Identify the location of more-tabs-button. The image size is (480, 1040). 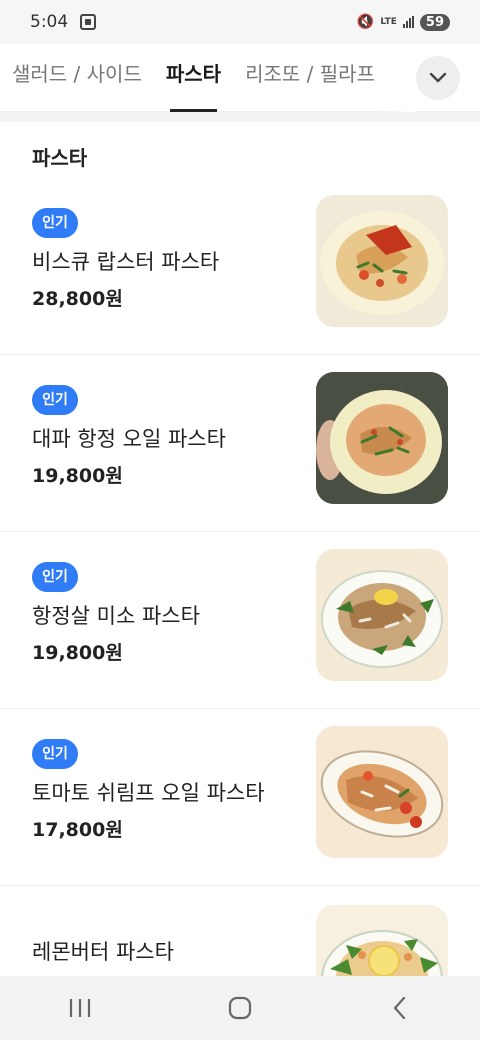
(438, 78).